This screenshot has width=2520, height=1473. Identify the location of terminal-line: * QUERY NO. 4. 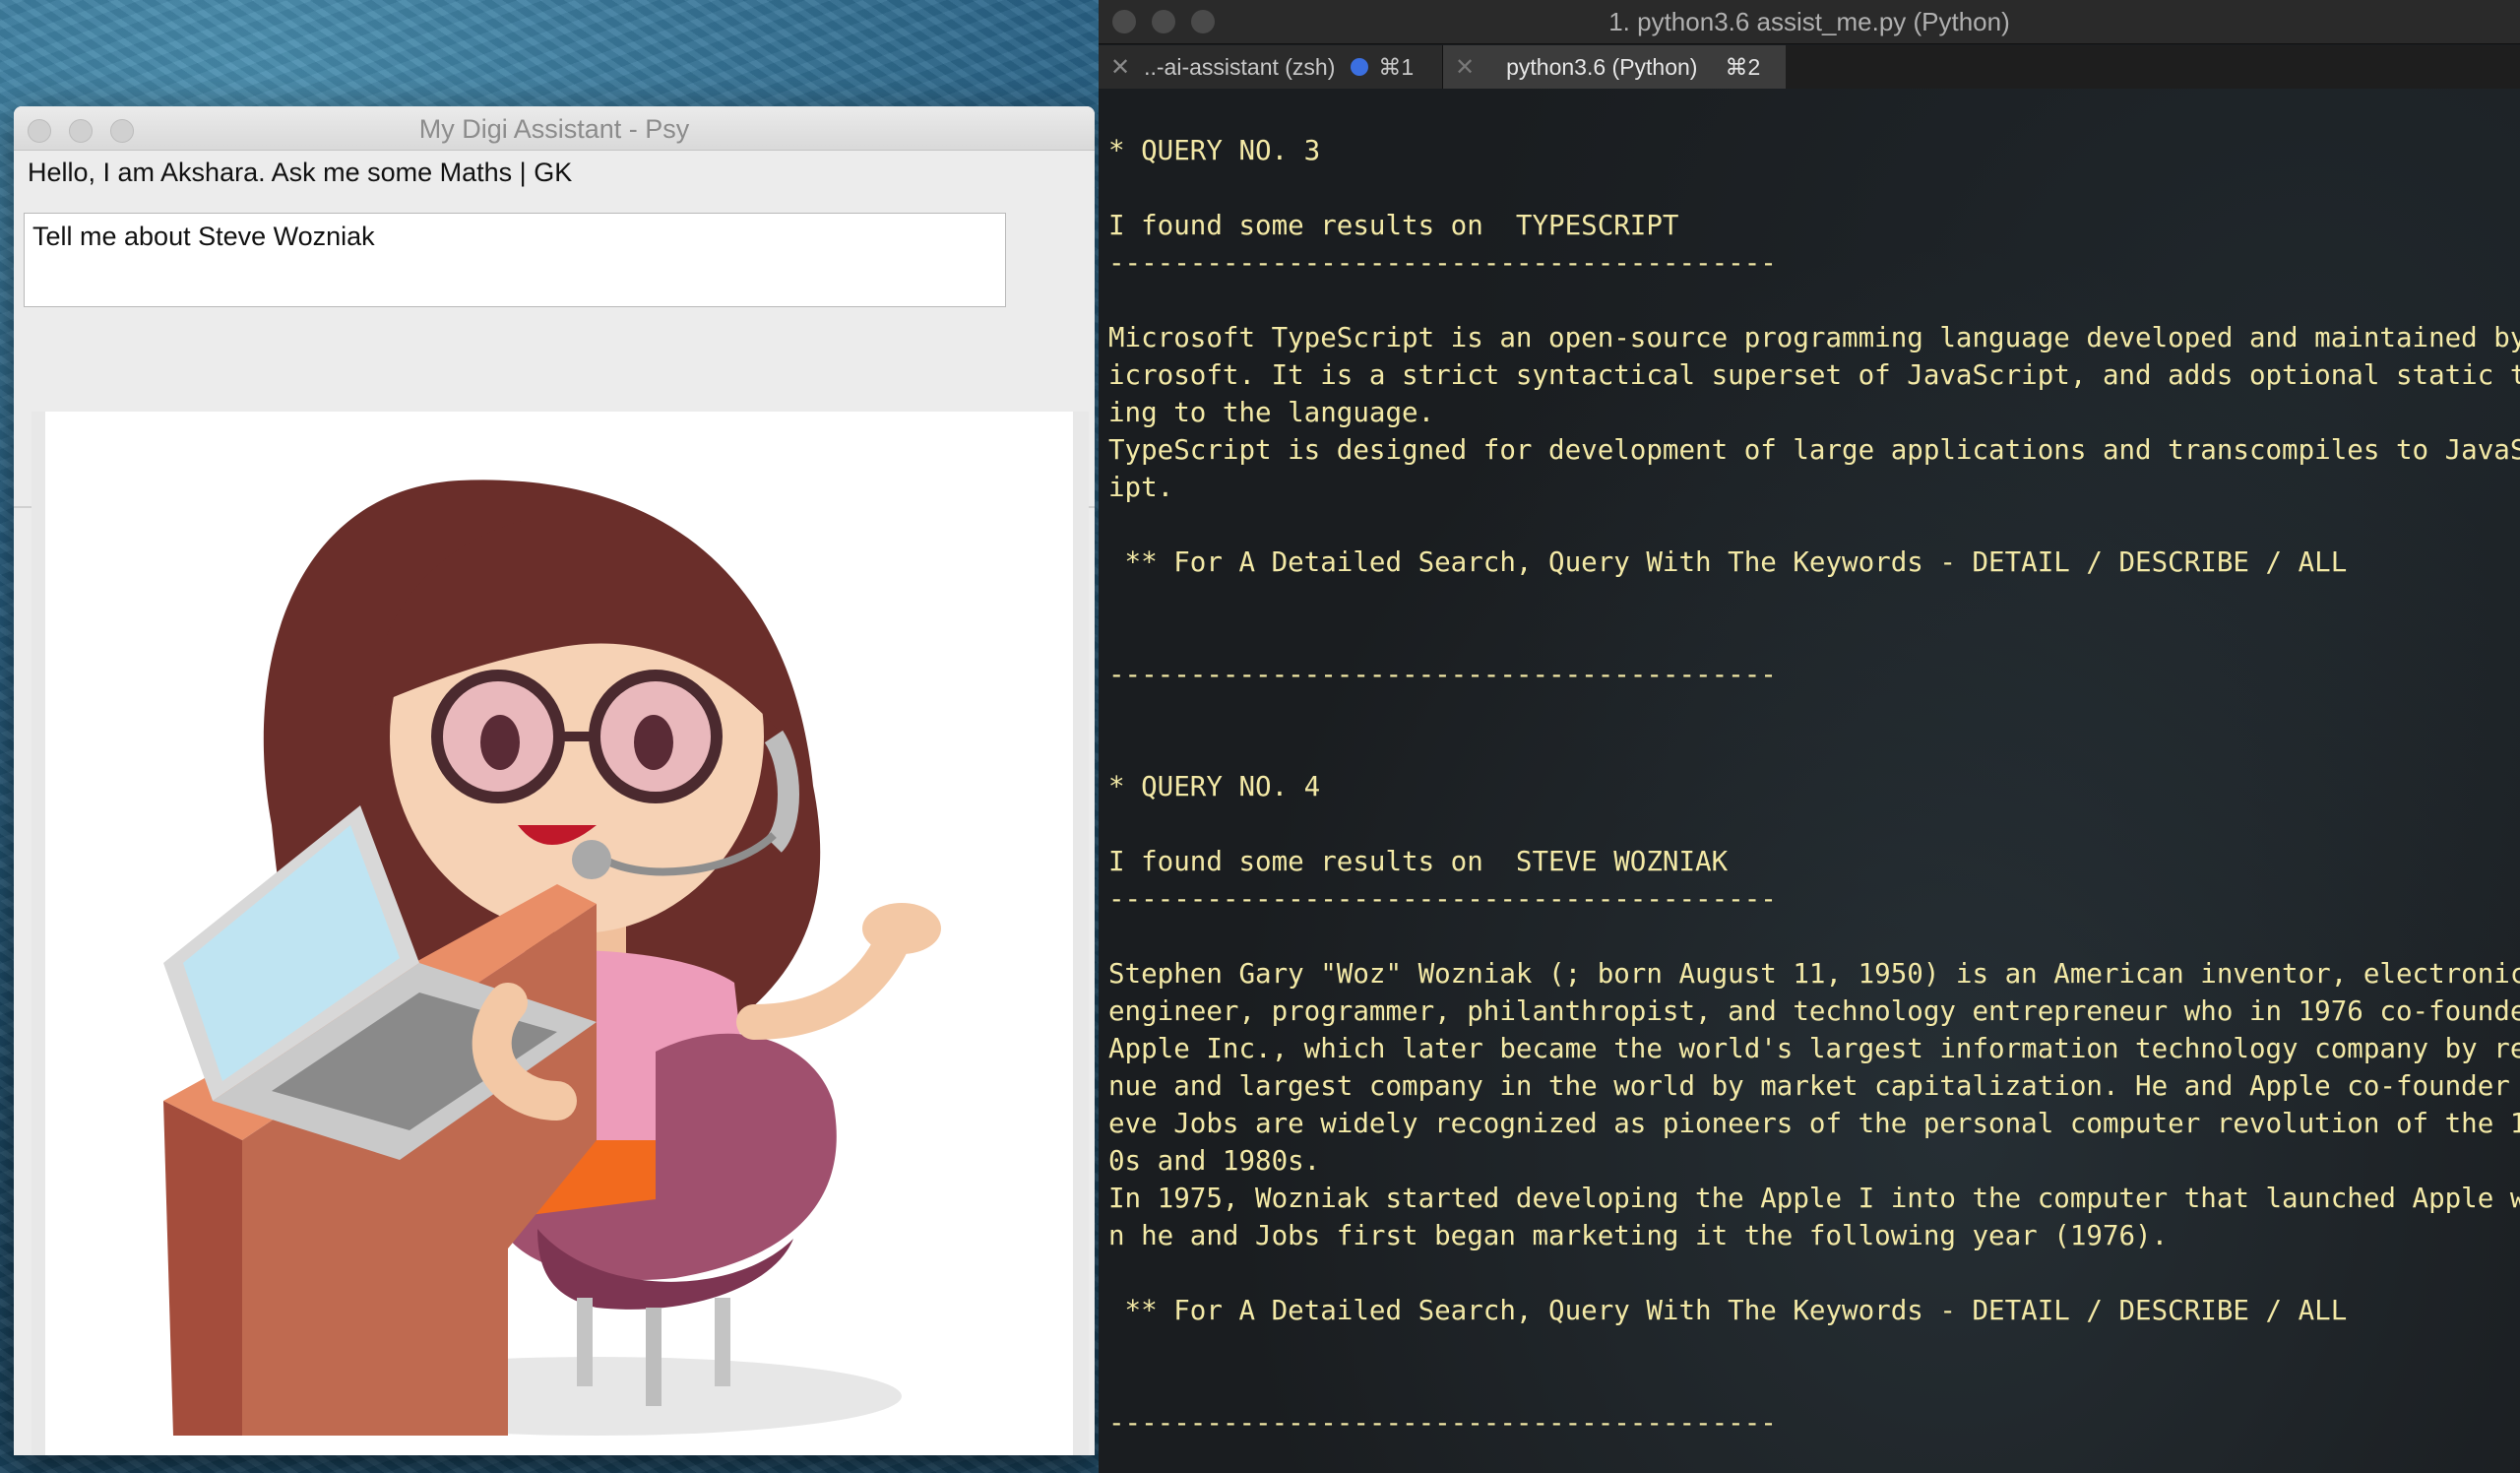
(1214, 786).